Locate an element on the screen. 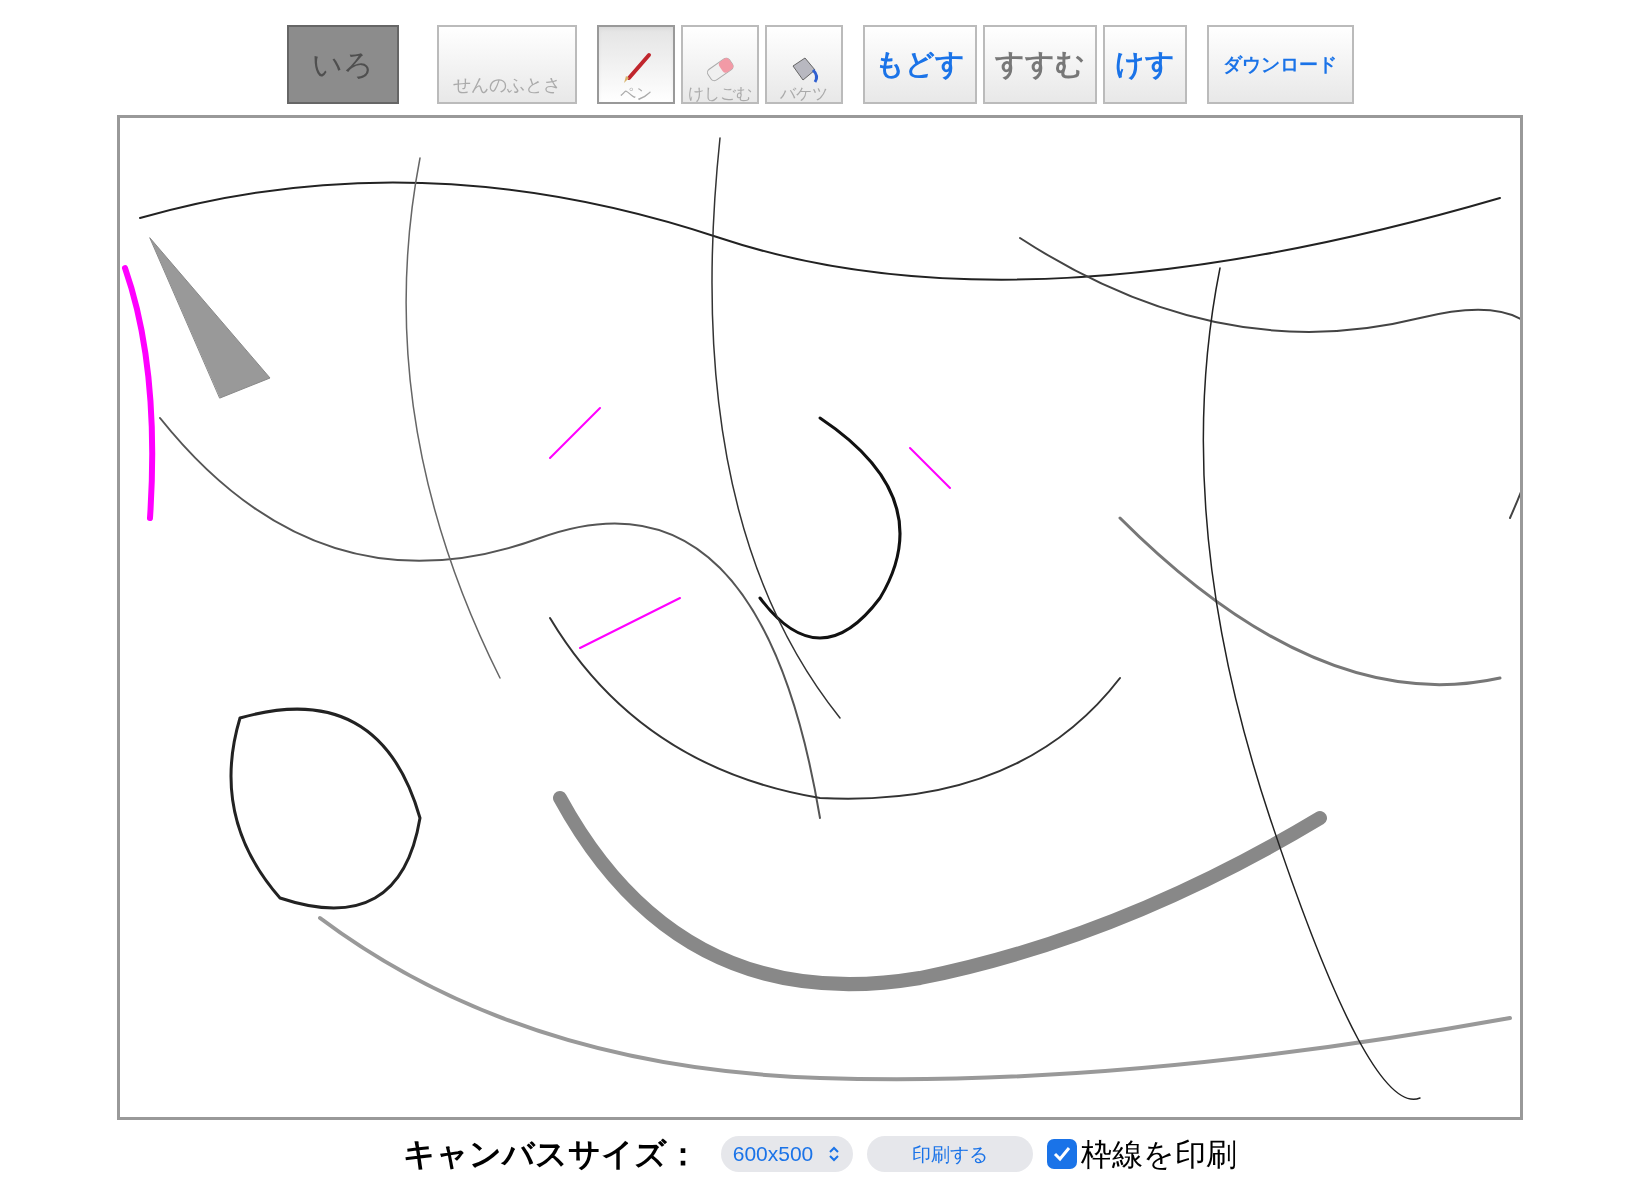 The height and width of the screenshot is (1184, 1640). canvas-size-label: キャンバスサイズ： is located at coordinates (550, 1154).